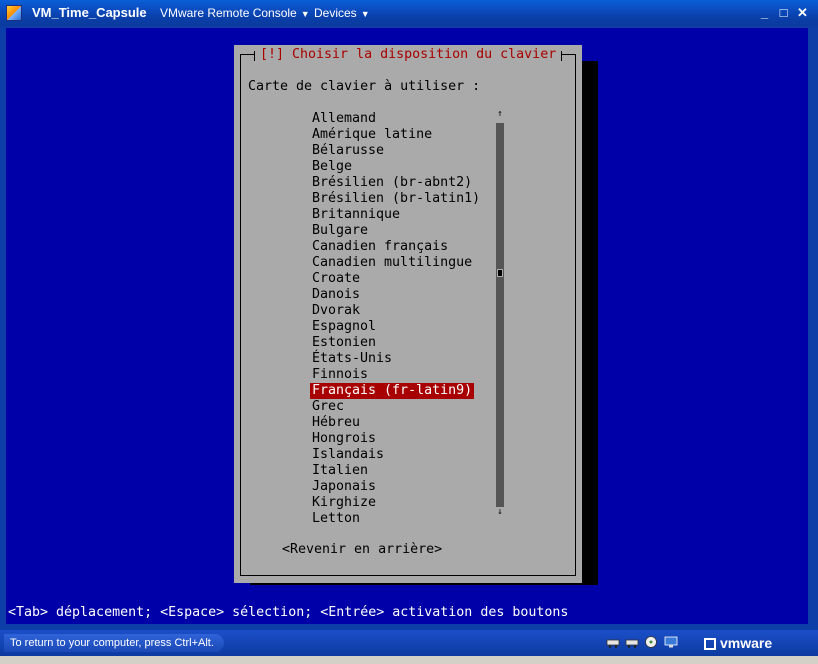 The image size is (818, 664). Describe the element at coordinates (14, 13) in the screenshot. I see `vmware-app-icon` at that location.